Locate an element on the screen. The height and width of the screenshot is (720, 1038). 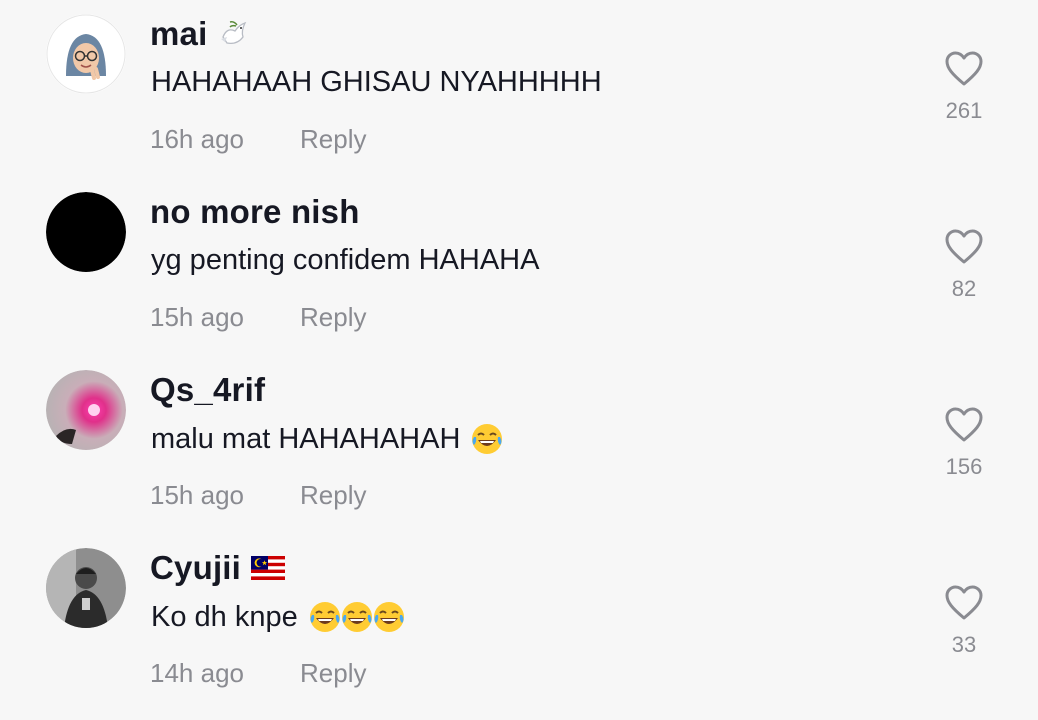
comment-text: HAHAHAAH GHISAU NYAHHHHH is located at coordinates (376, 82).